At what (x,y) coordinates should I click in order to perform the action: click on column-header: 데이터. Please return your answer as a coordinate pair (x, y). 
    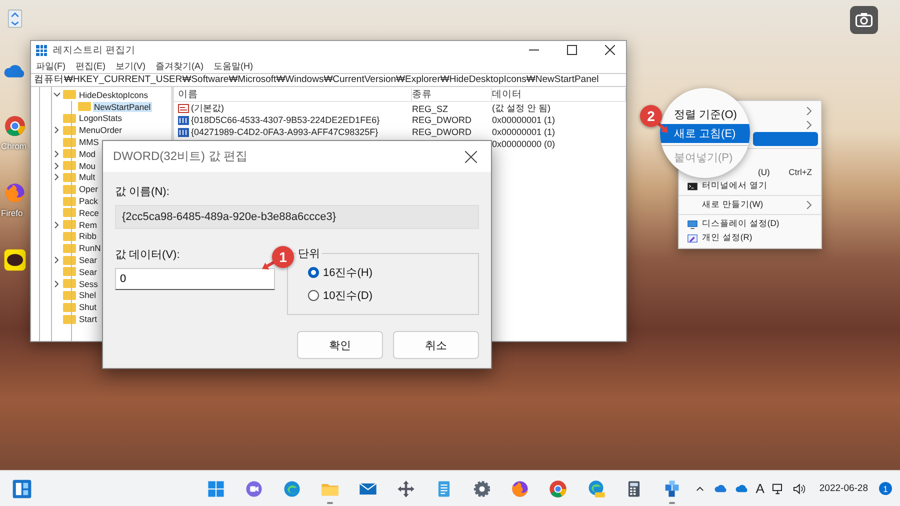
    Looking at the image, I should click on (559, 94).